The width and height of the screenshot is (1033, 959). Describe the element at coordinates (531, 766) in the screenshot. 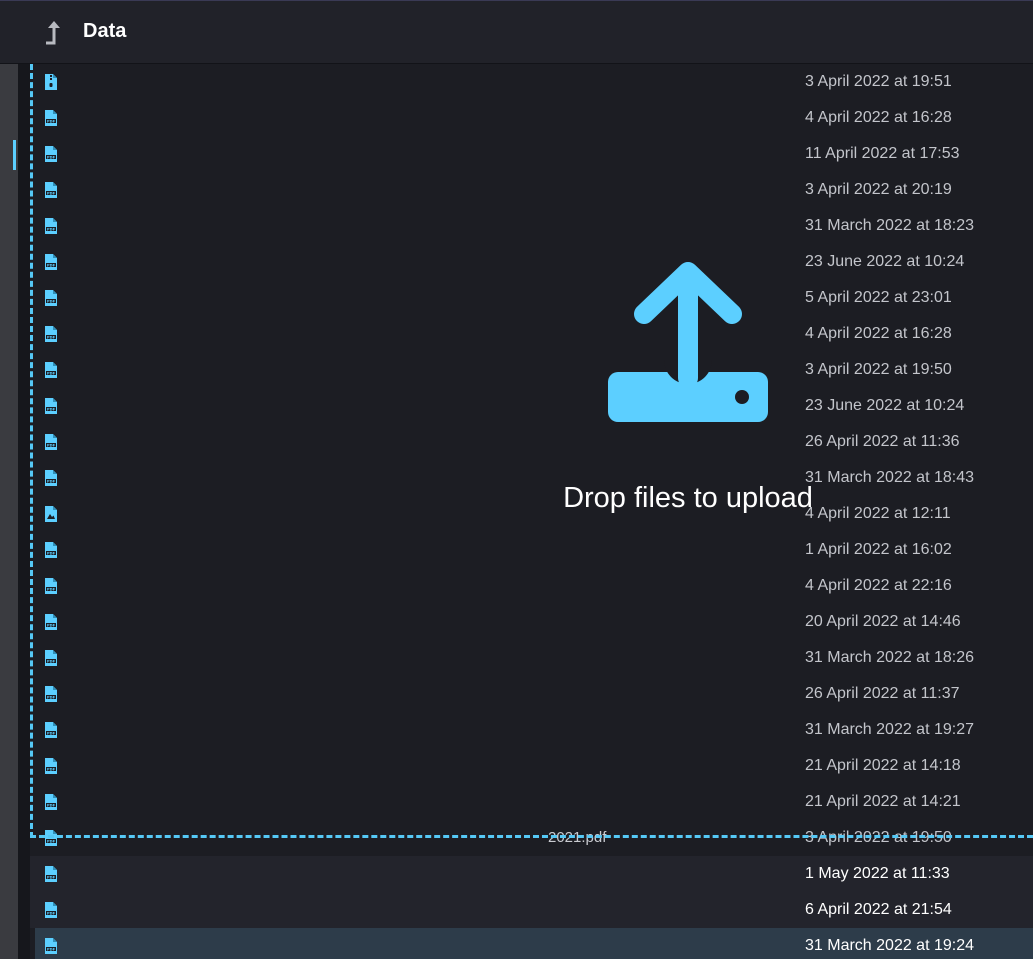

I see `file-row: PDF 21 April 2022 at 14:18` at that location.